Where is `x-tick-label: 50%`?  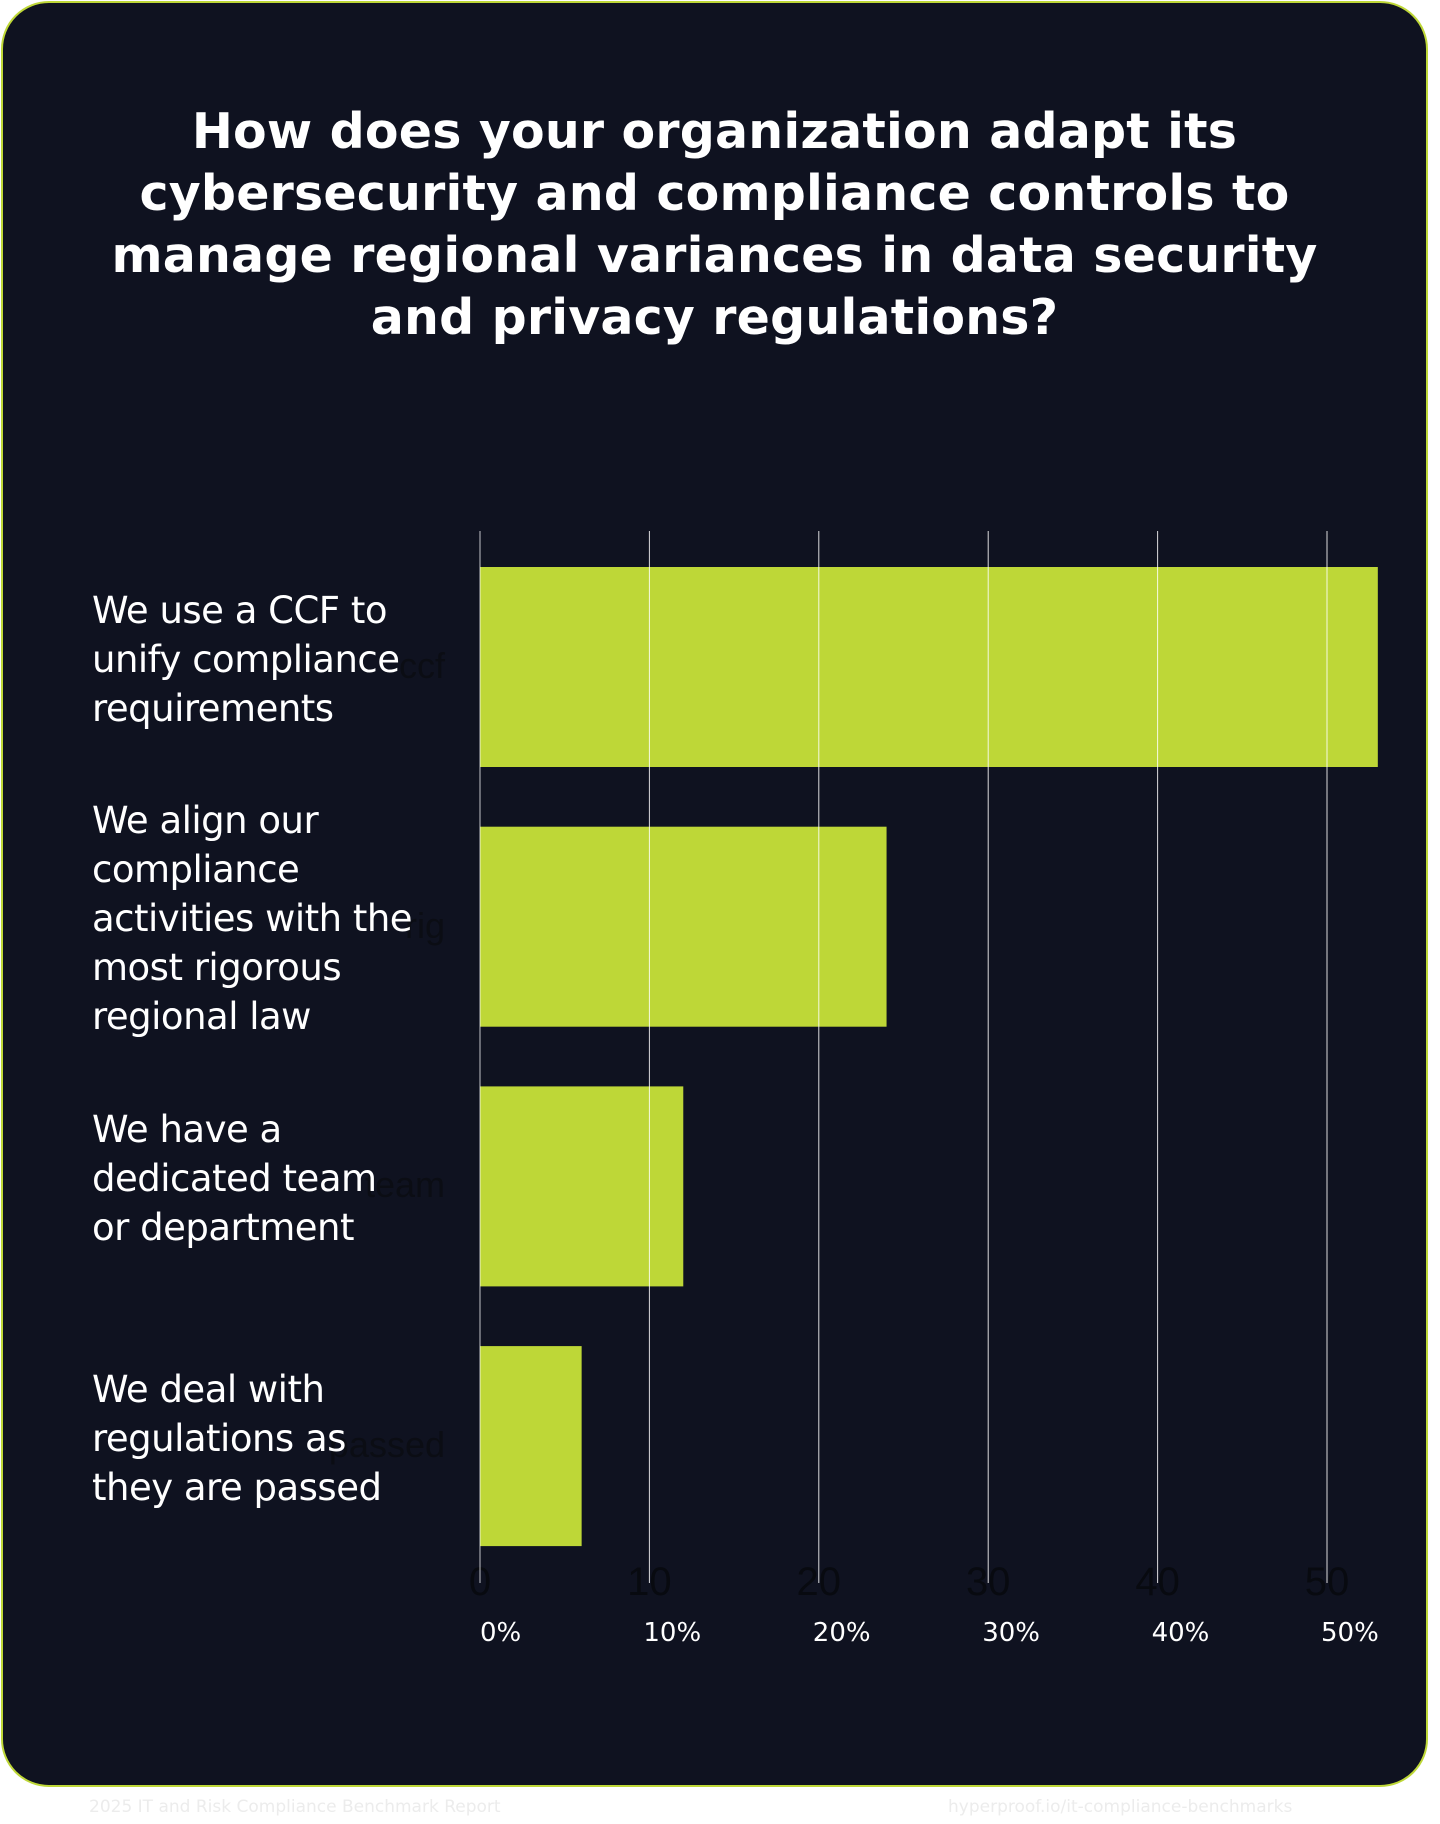 x-tick-label: 50% is located at coordinates (1350, 1633).